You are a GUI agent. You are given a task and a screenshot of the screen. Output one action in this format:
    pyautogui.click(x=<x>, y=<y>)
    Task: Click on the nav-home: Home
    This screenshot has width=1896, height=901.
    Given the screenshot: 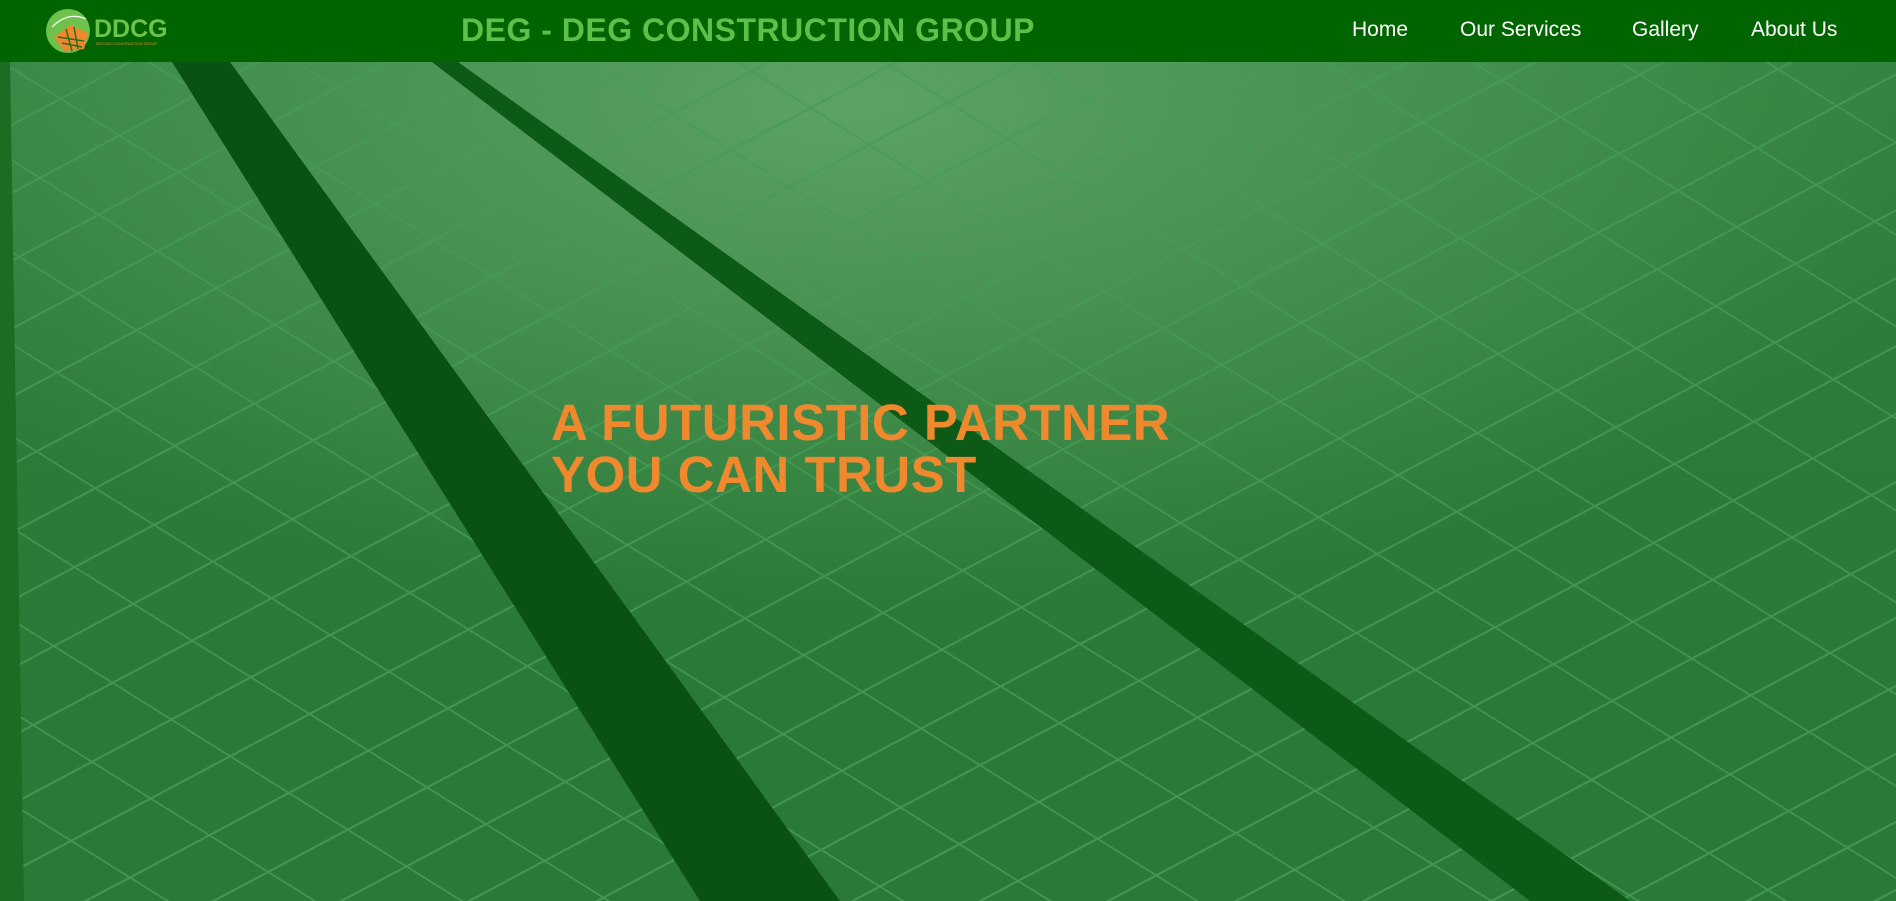 What is the action you would take?
    pyautogui.click(x=1380, y=30)
    